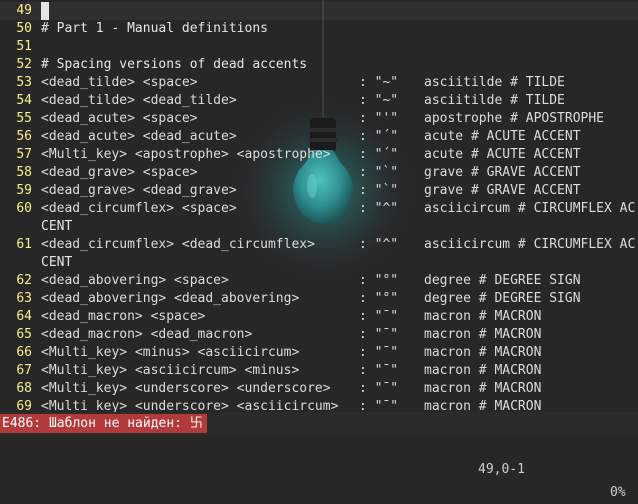 The image size is (638, 504). What do you see at coordinates (24, 244) in the screenshot?
I see `line-number: 61` at bounding box center [24, 244].